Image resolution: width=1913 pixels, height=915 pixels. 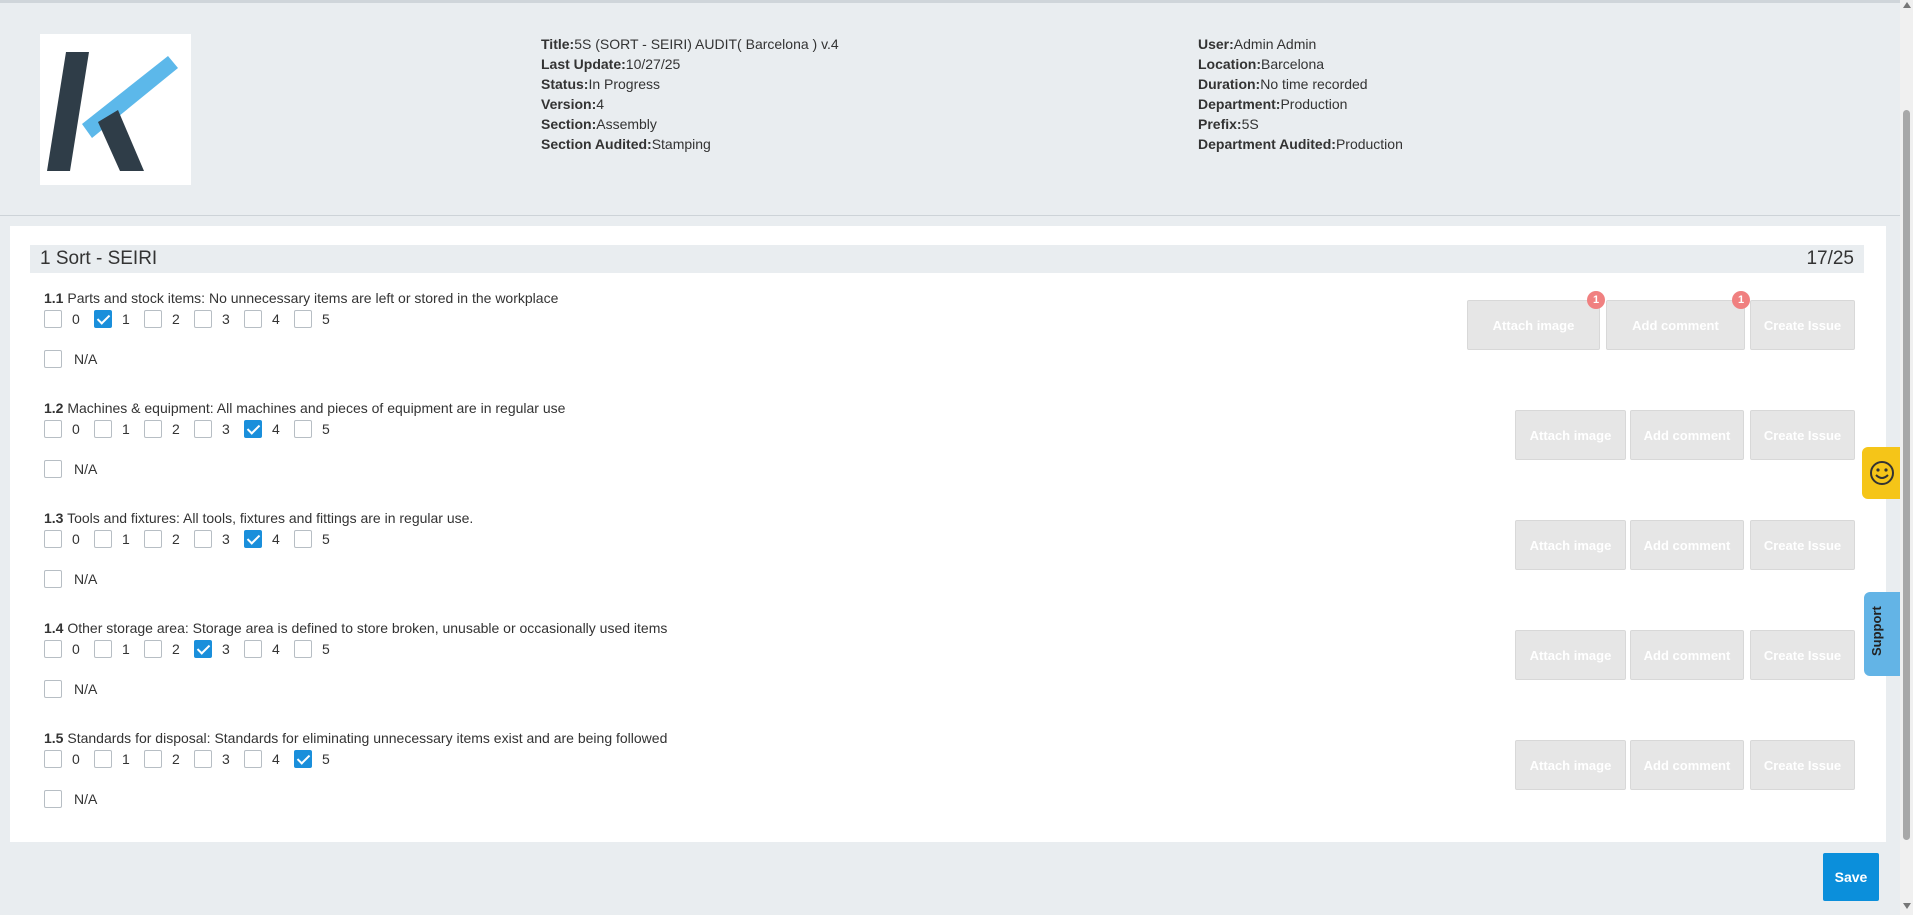 I want to click on company-logo, so click(x=115, y=109).